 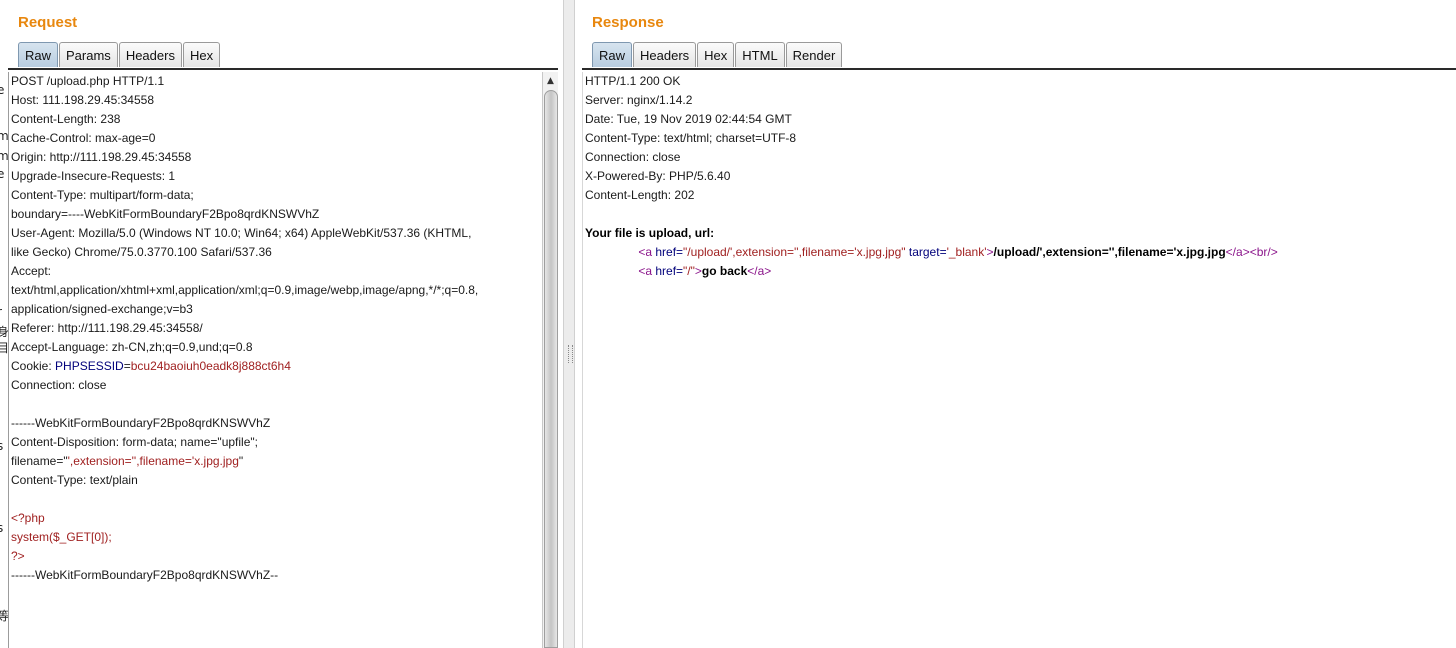 What do you see at coordinates (83, 138) in the screenshot?
I see `code-token: Cache-Control: max-age=0` at bounding box center [83, 138].